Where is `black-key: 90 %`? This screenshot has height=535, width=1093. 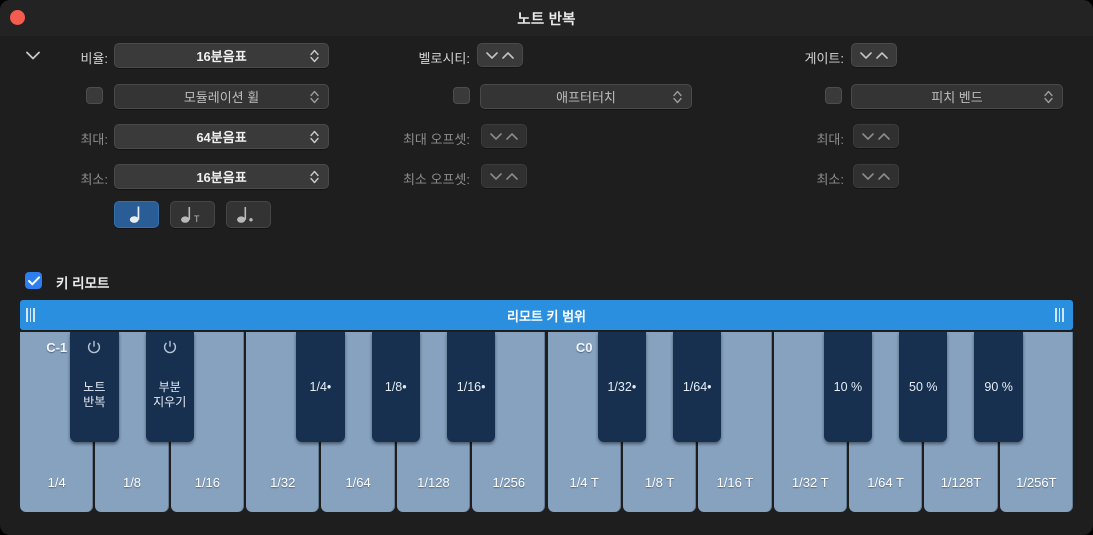
black-key: 90 % is located at coordinates (998, 387).